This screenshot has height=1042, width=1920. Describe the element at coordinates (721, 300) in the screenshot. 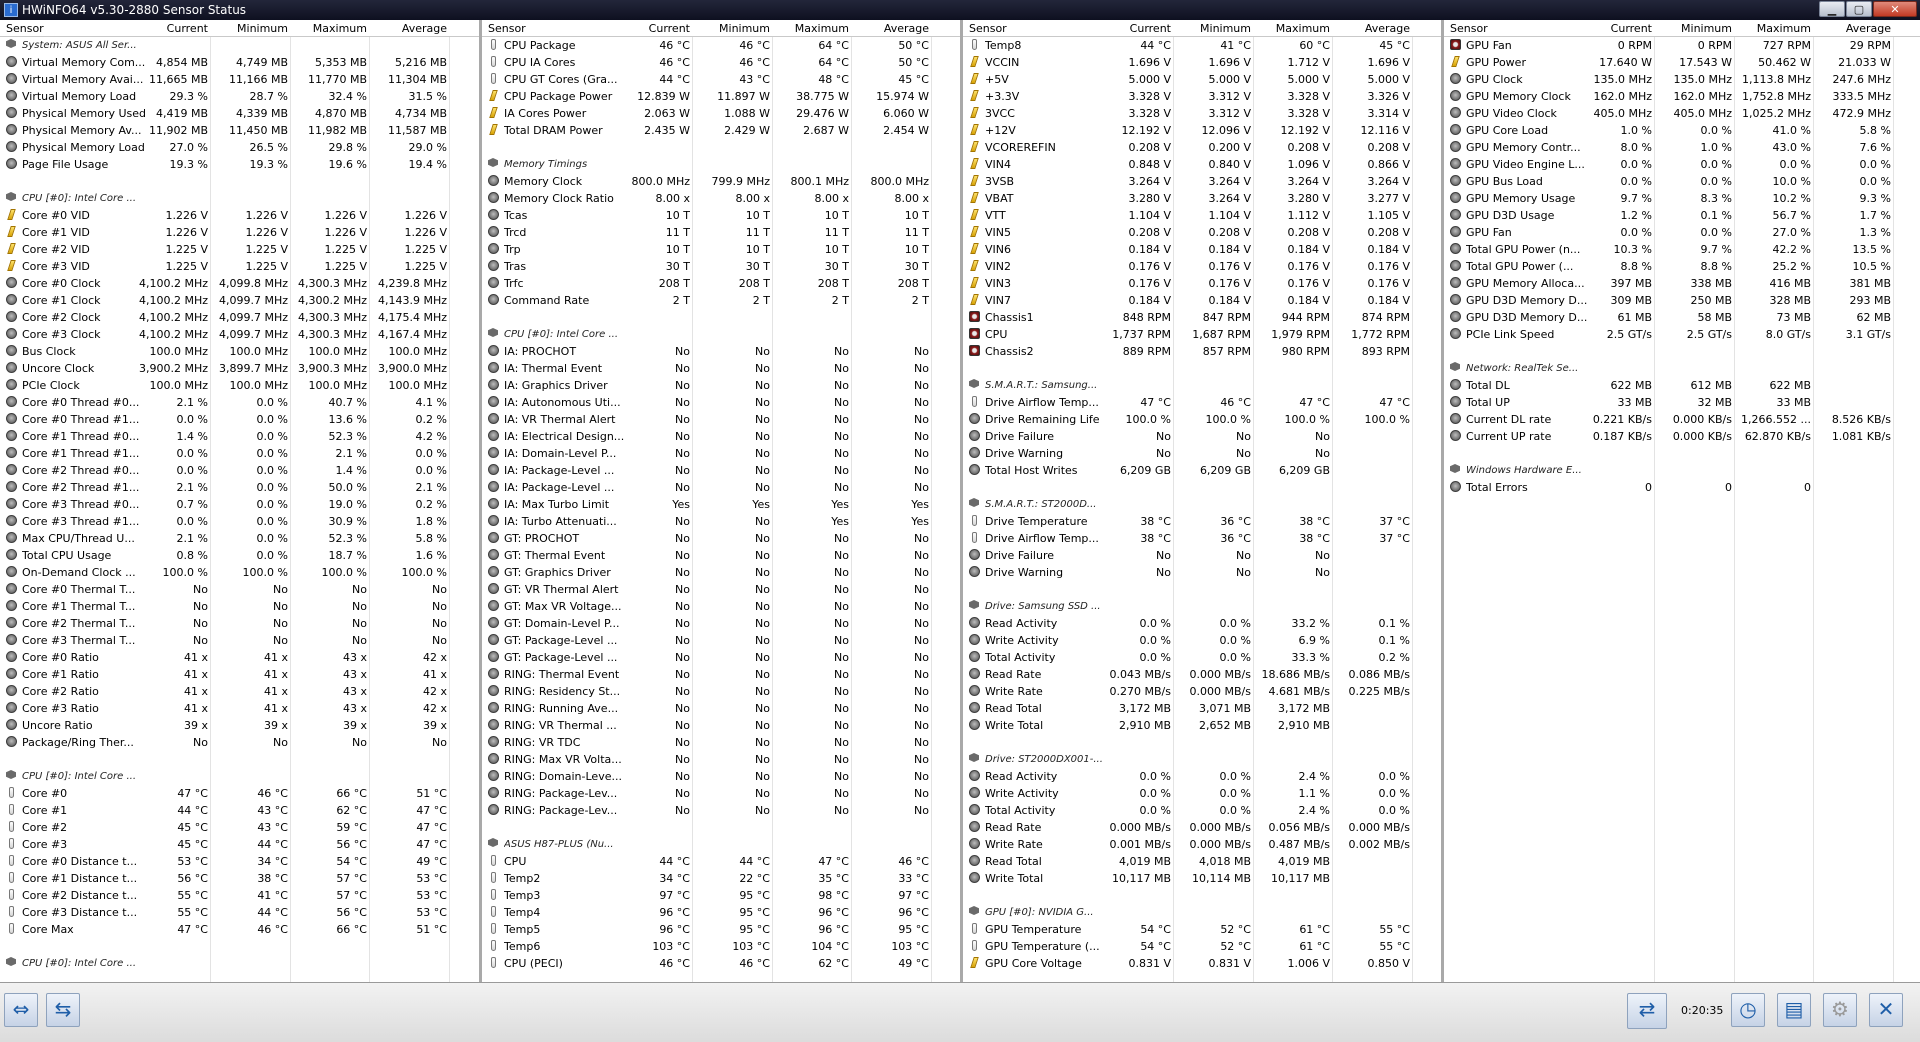

I see `sensor-row: Command Rate 2 T 2 T 2 T 2 T` at that location.